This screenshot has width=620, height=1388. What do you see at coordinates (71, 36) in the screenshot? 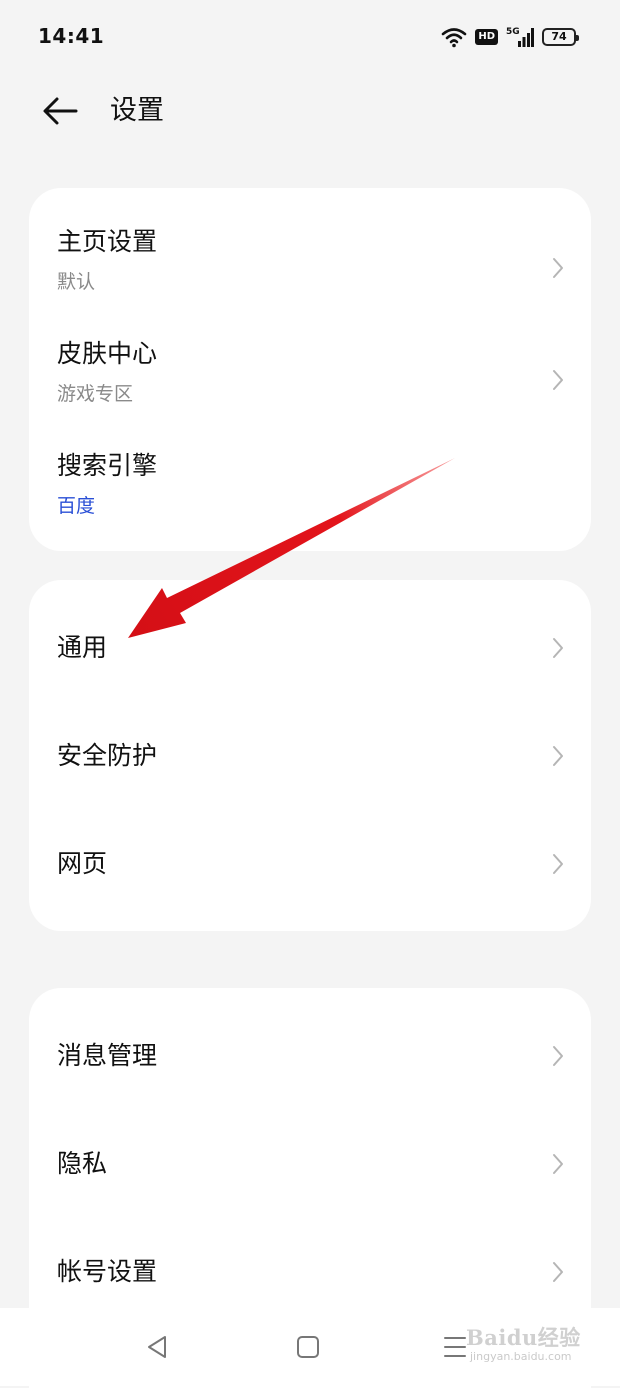
I see `status-time: 14:41` at bounding box center [71, 36].